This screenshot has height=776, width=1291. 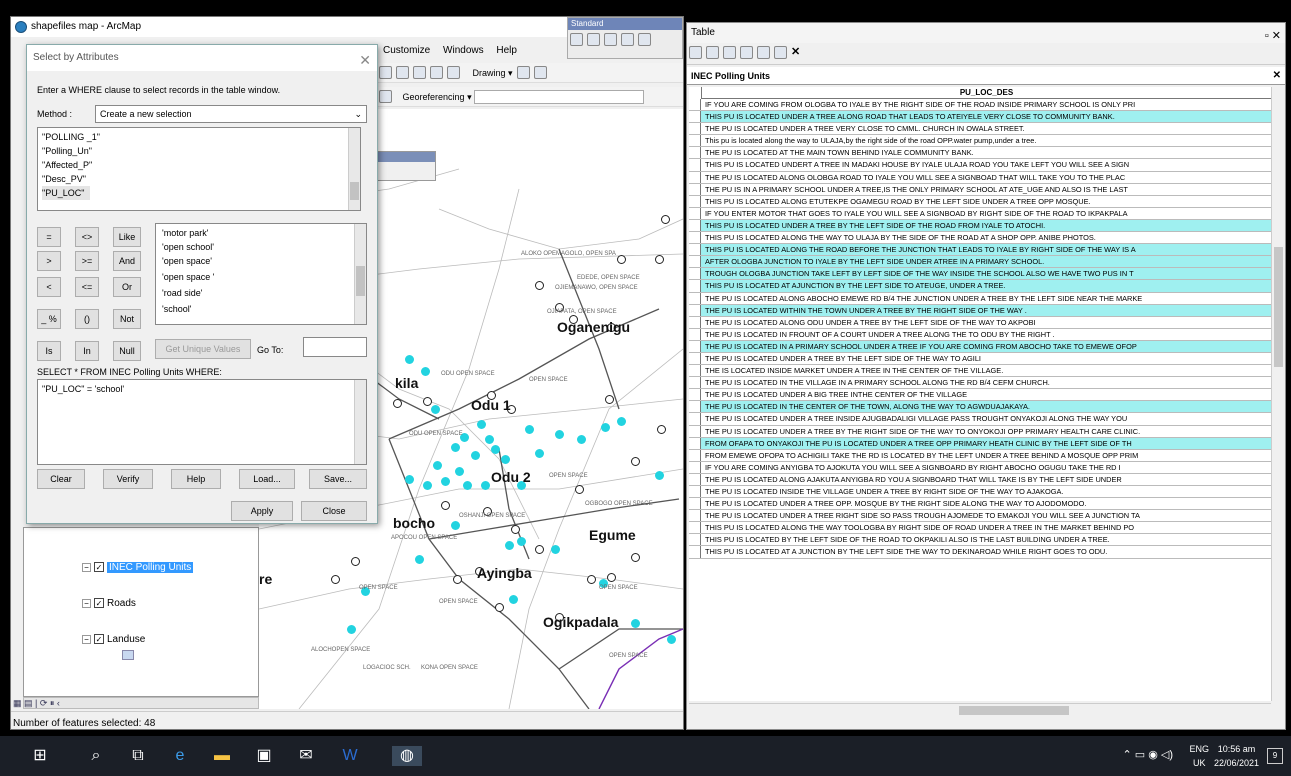 I want to click on switch-selection-icon, so click(x=746, y=52).